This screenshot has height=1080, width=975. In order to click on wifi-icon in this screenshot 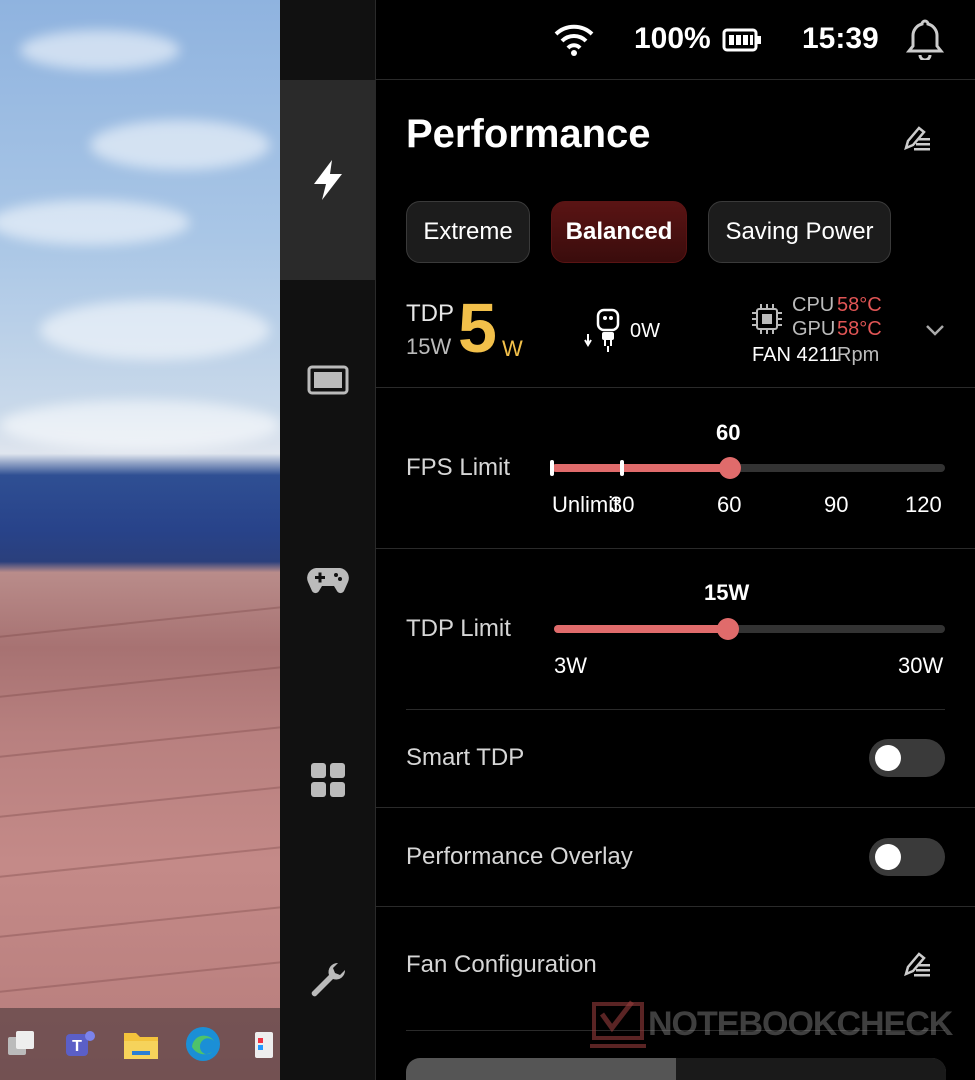, I will do `click(574, 40)`.